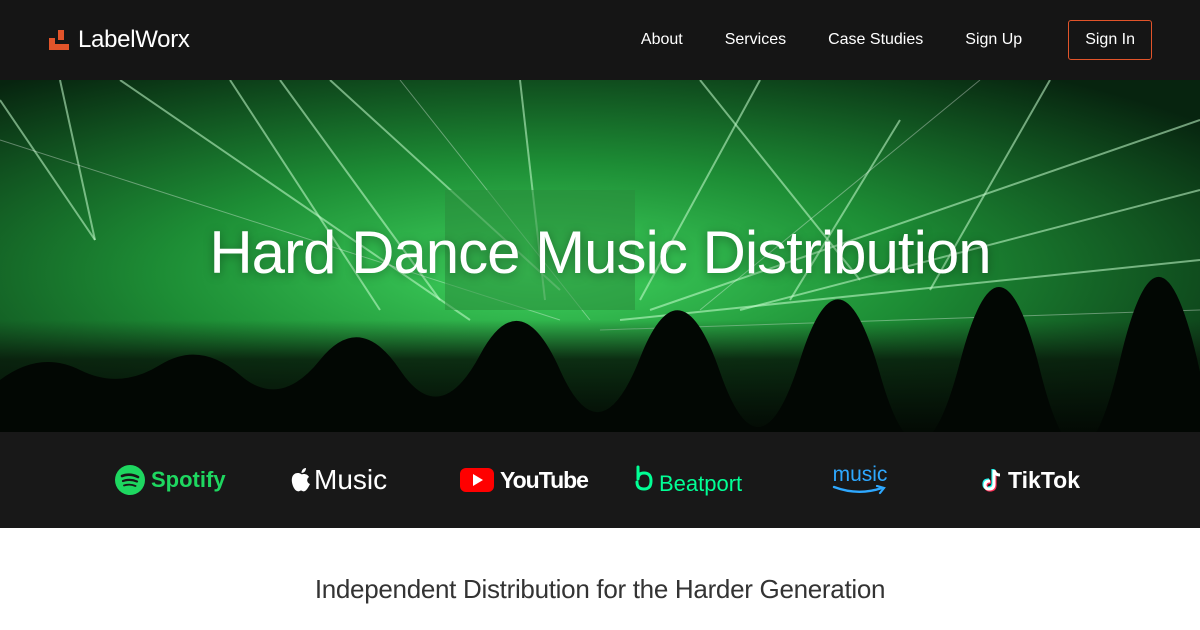 The height and width of the screenshot is (630, 1200). What do you see at coordinates (59, 40) in the screenshot?
I see `labelworx-logo-icon` at bounding box center [59, 40].